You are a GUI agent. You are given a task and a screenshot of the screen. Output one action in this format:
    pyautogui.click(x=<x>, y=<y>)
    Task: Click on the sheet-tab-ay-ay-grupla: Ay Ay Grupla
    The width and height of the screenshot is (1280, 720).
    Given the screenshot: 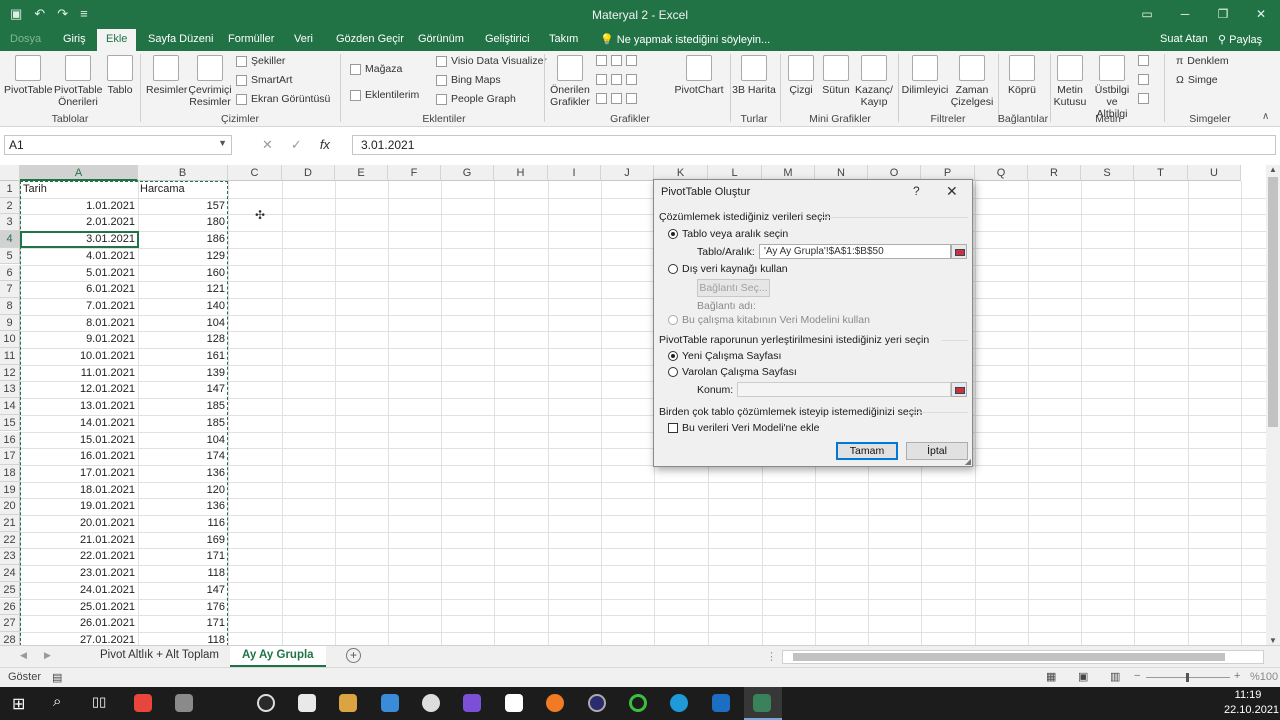 What is the action you would take?
    pyautogui.click(x=278, y=656)
    